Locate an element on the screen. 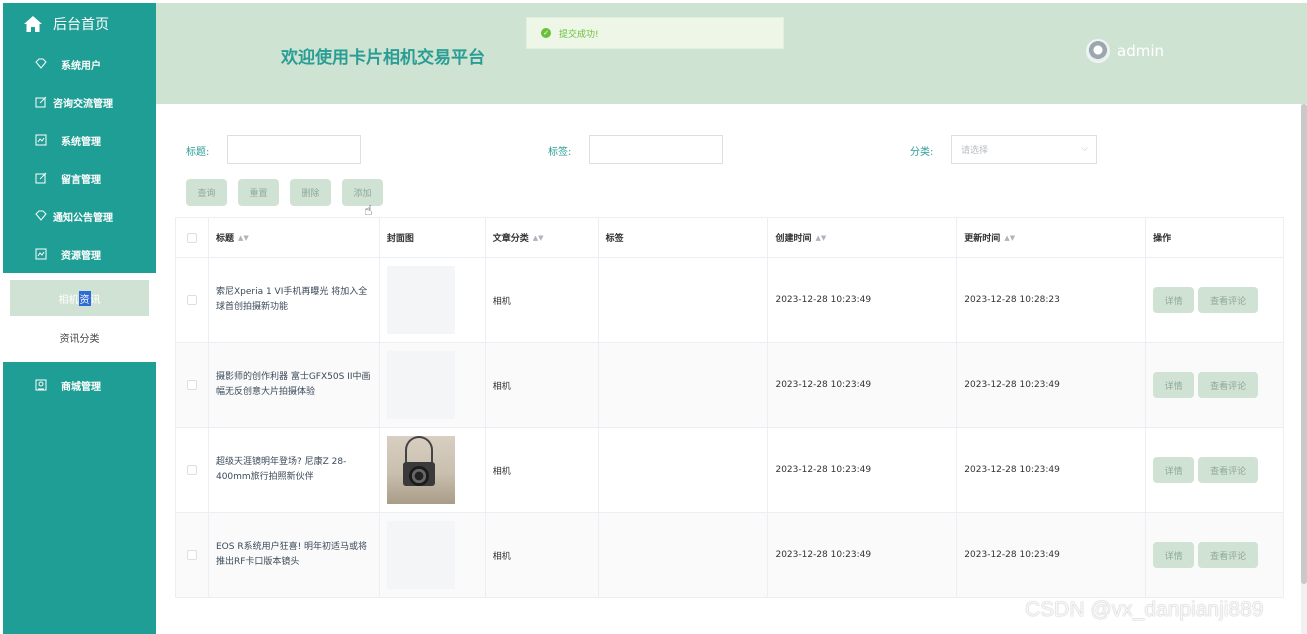 The image size is (1307, 634). reset-button: 重置 is located at coordinates (258, 192).